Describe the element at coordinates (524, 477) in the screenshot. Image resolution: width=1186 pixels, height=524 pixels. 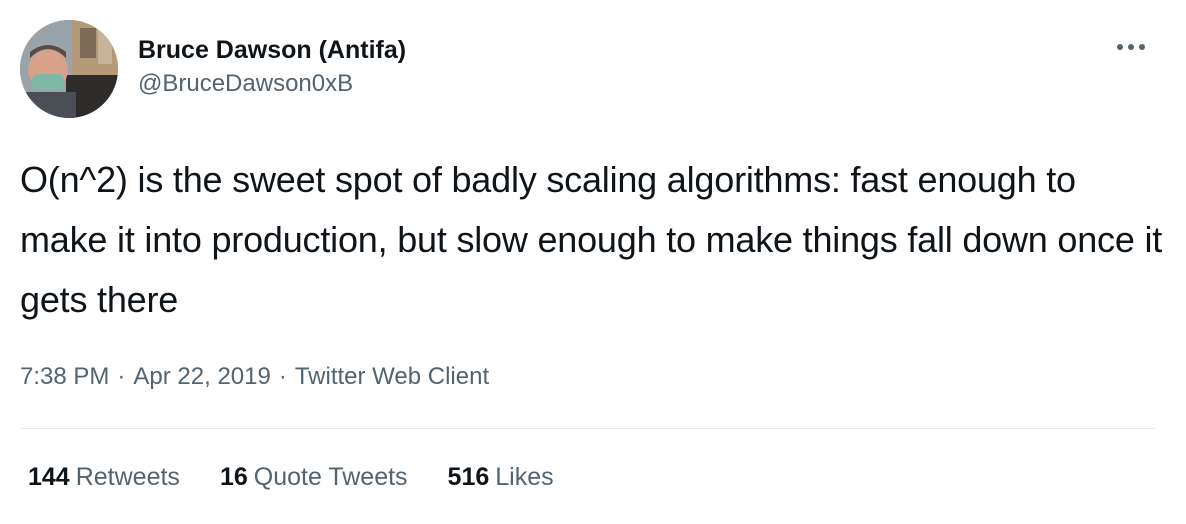
I see `likes-label: Likes` at that location.